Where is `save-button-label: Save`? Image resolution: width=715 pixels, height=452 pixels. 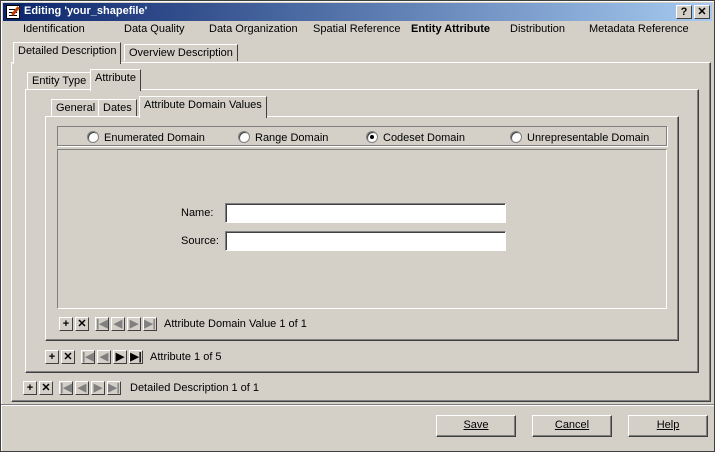
save-button-label: Save is located at coordinates (476, 425).